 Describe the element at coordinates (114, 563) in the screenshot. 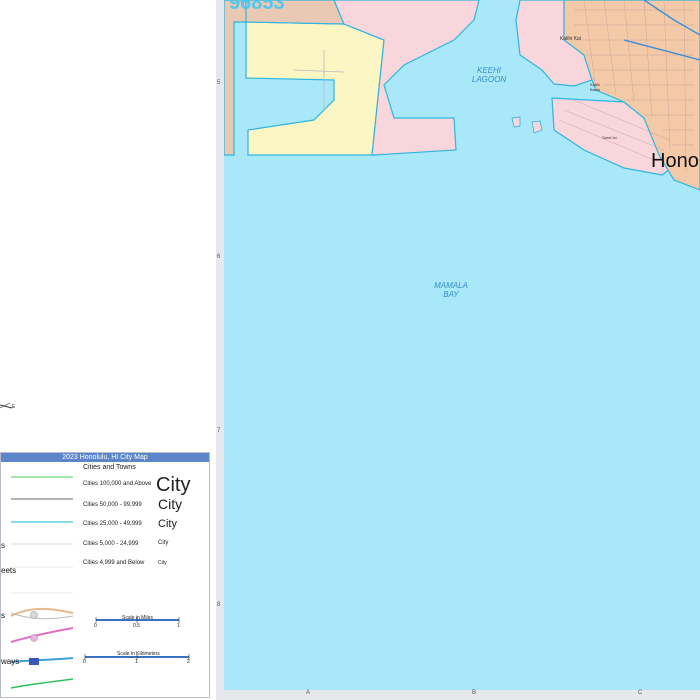

I see `legend-row-desc: Cities 4,999 and Below` at that location.